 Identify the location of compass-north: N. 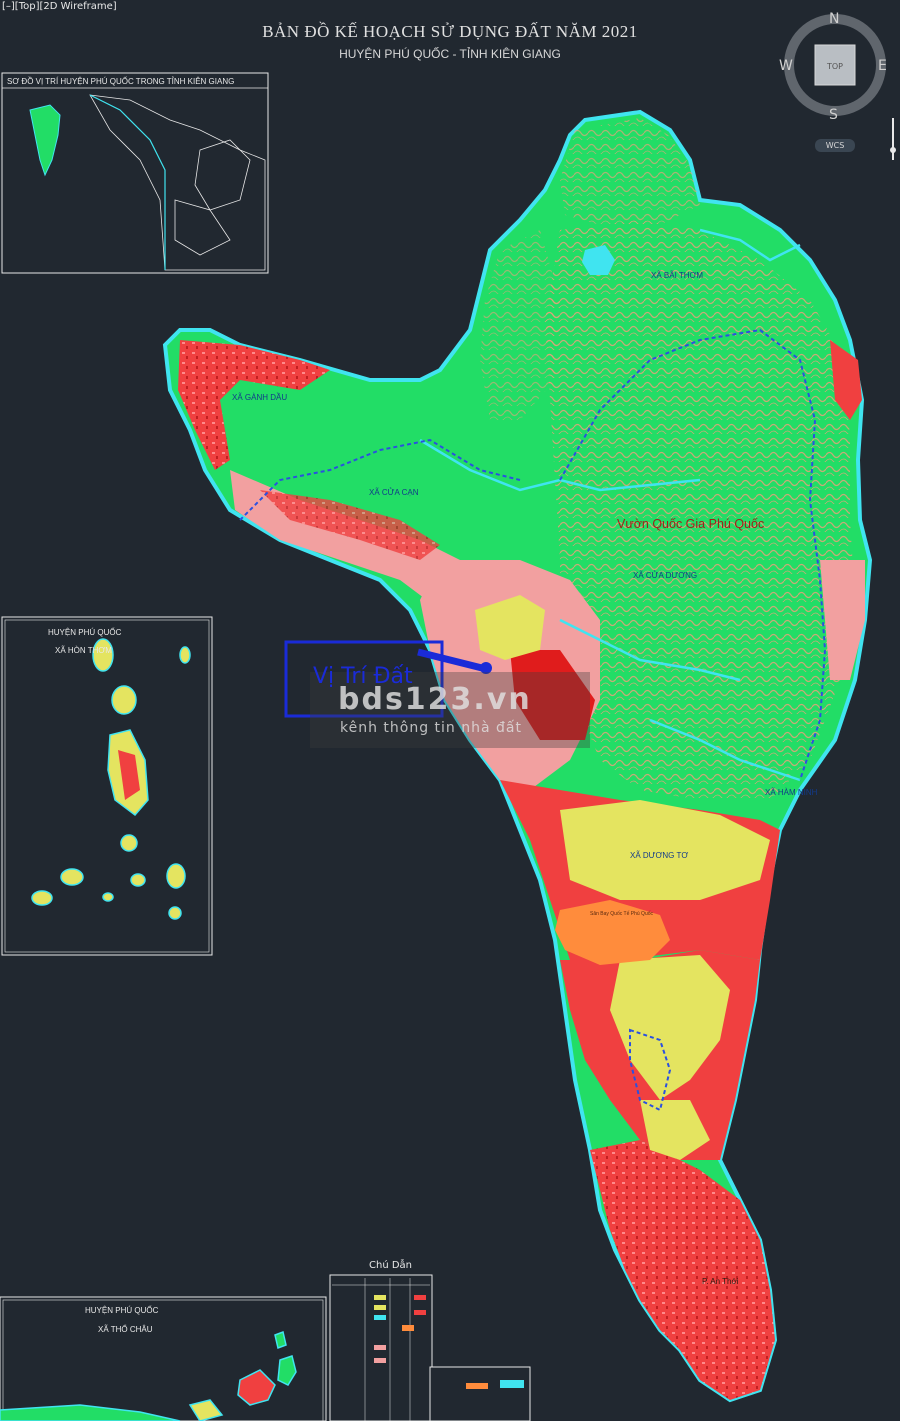
(834, 19).